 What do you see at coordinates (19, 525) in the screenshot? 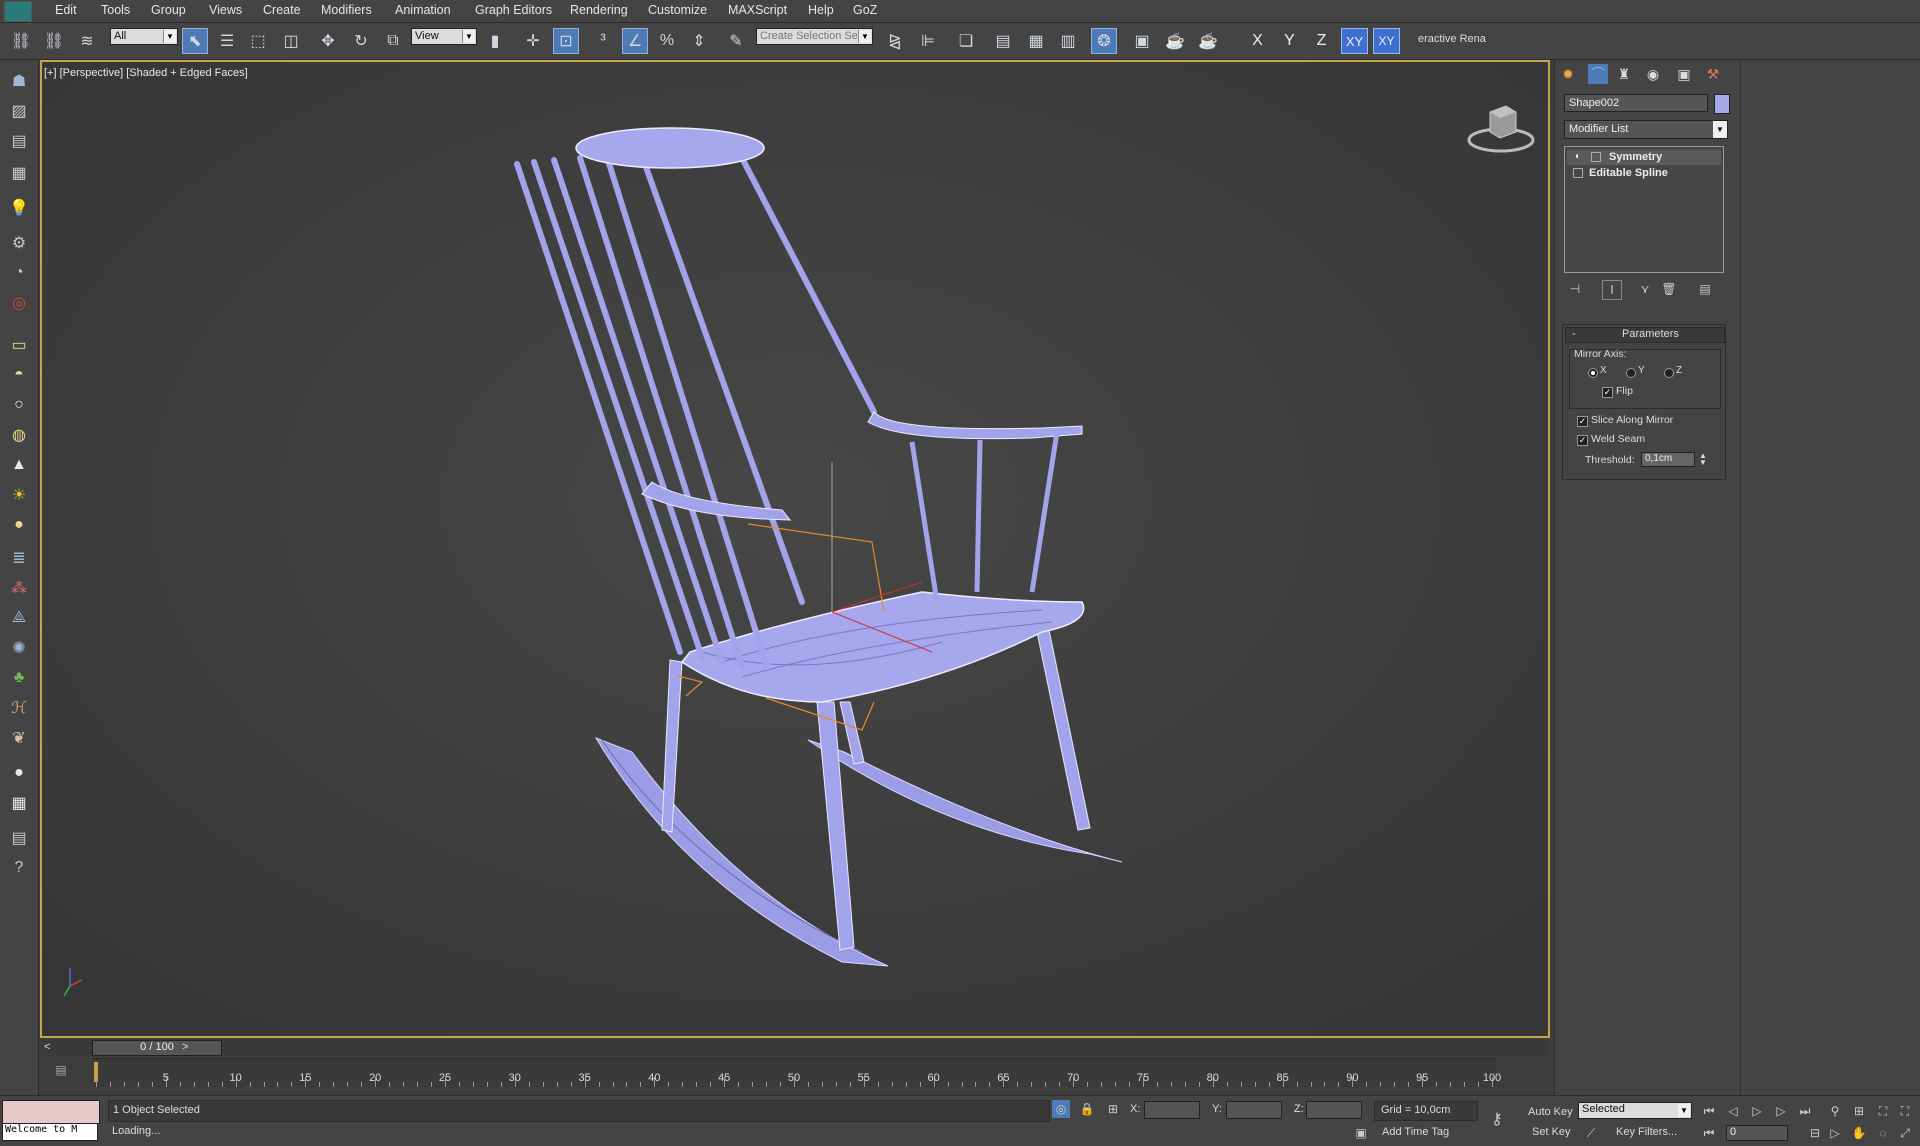
I see `sky-icon: ●` at bounding box center [19, 525].